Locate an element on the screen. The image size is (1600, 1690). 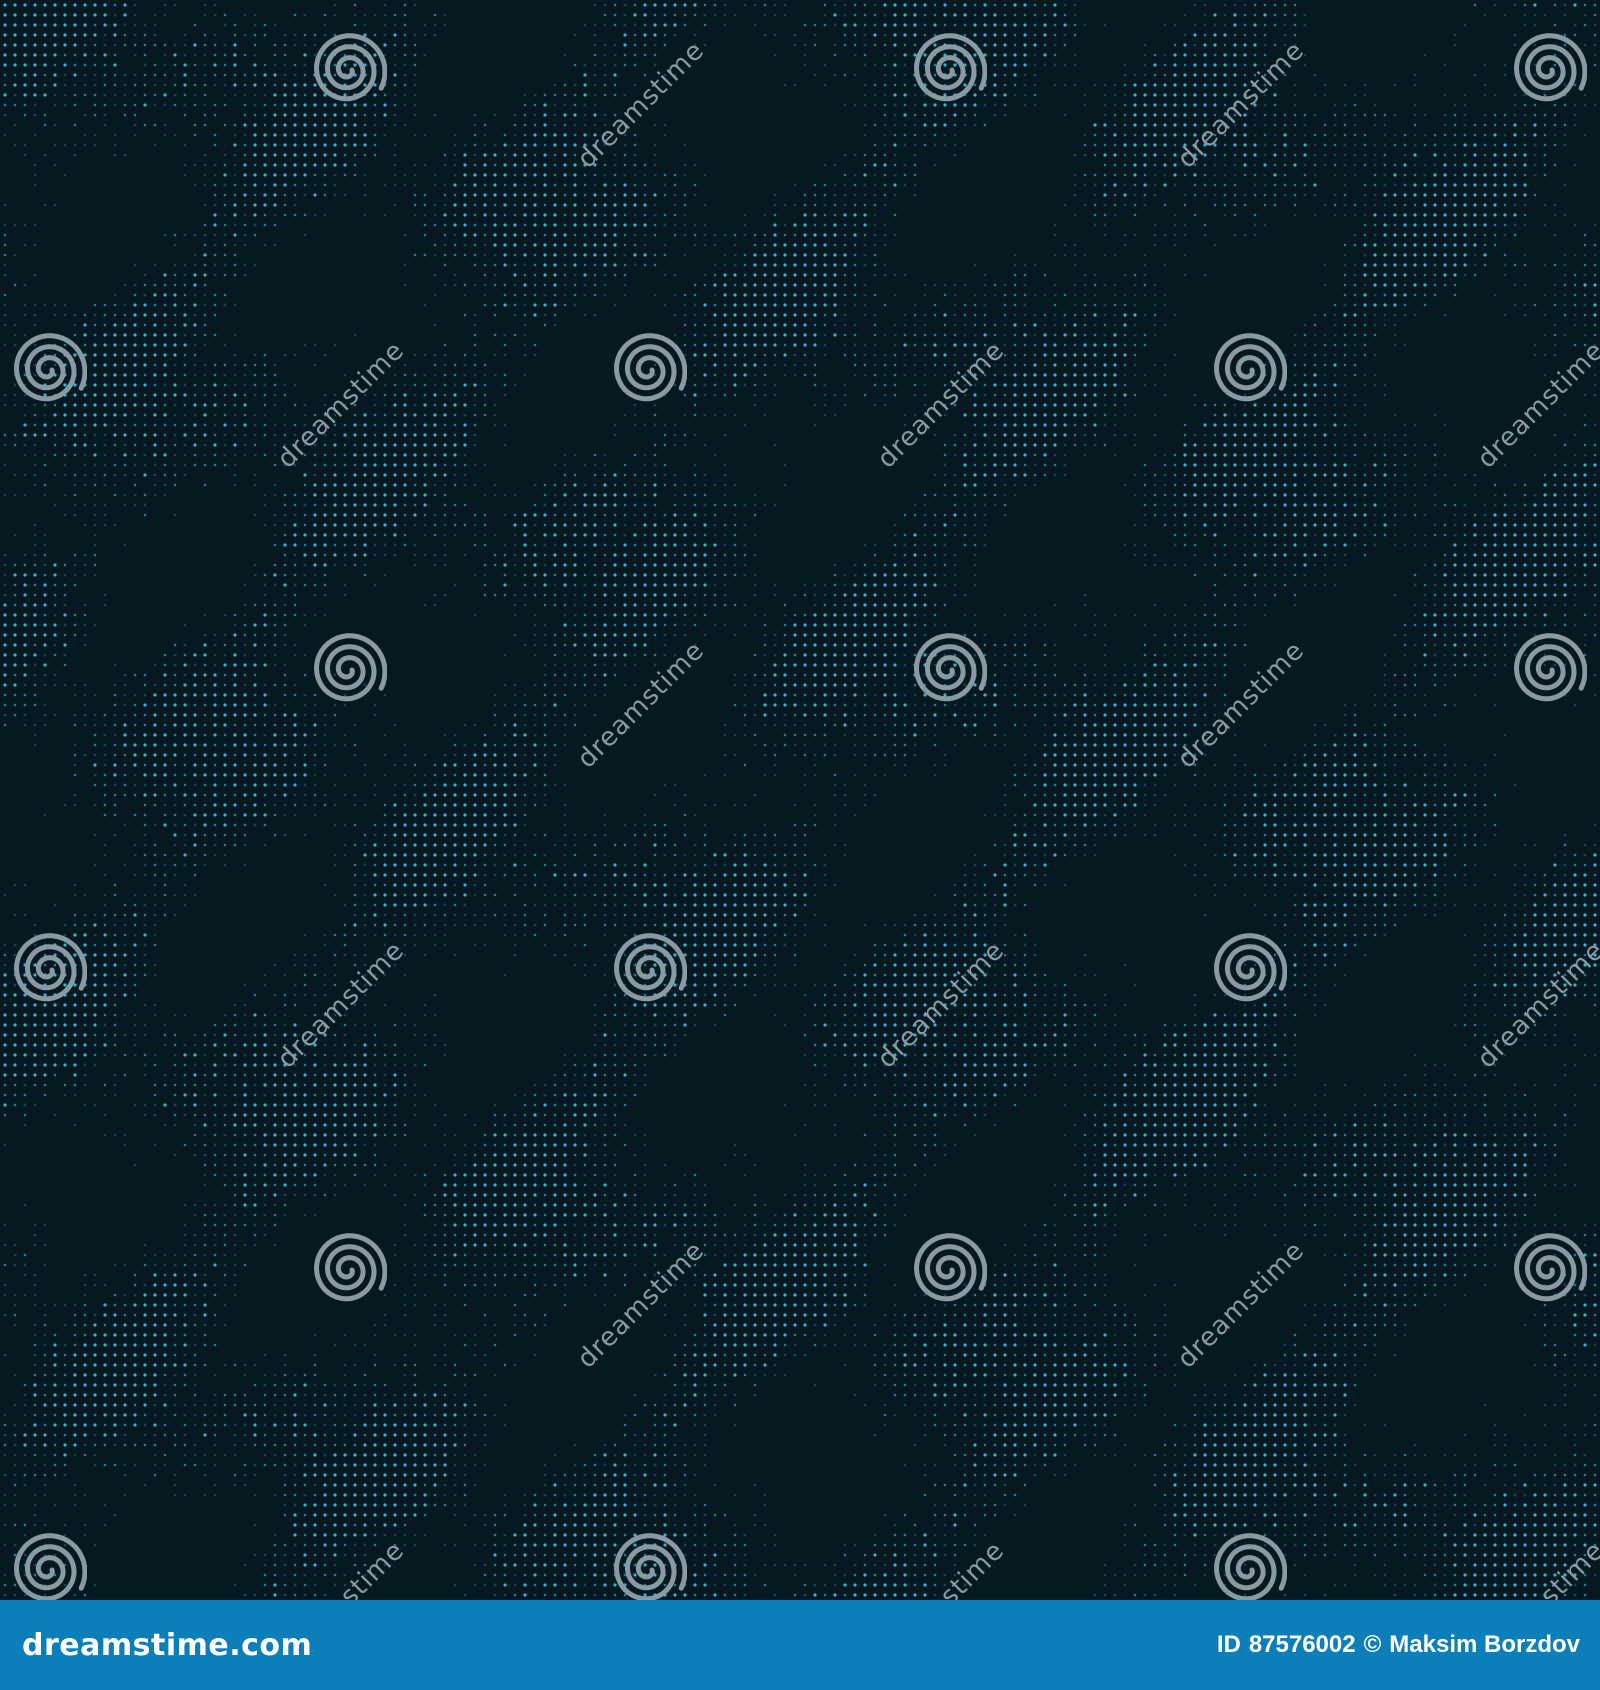
id-label: ID is located at coordinates (1228, 1644).